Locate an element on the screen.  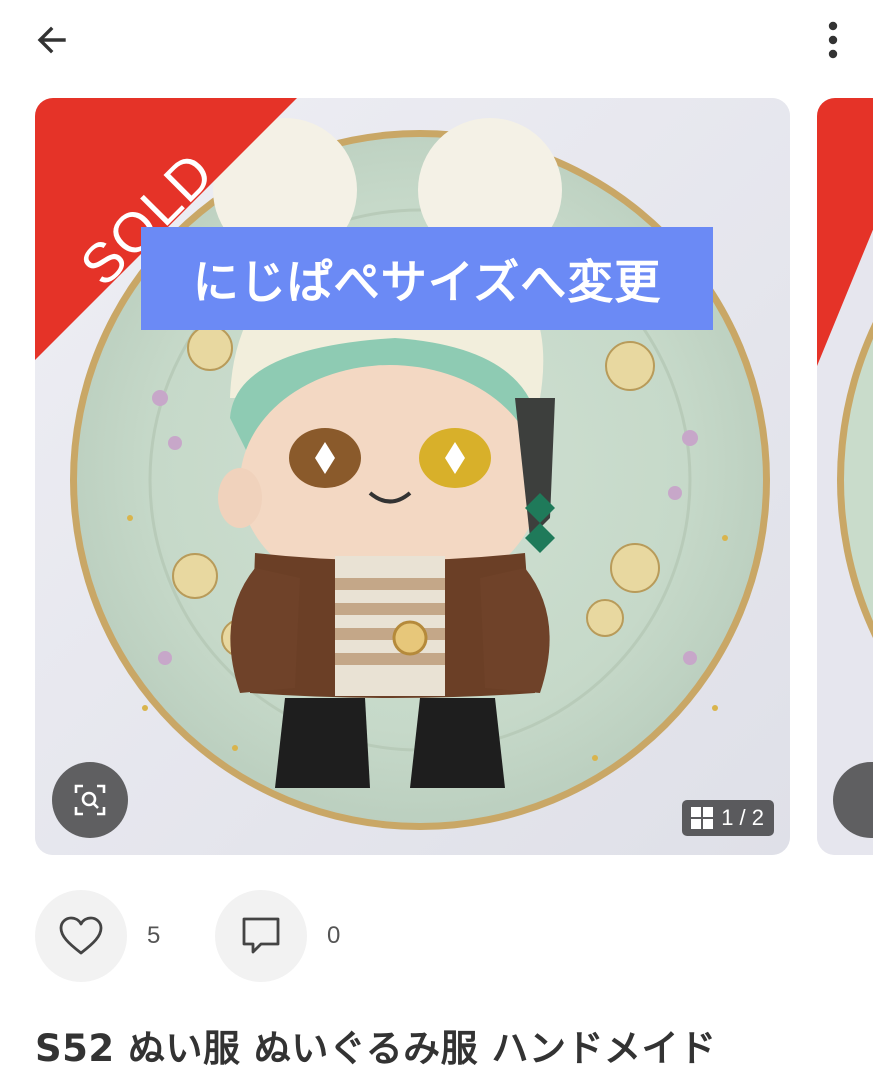
back-button is located at coordinates (52, 40).